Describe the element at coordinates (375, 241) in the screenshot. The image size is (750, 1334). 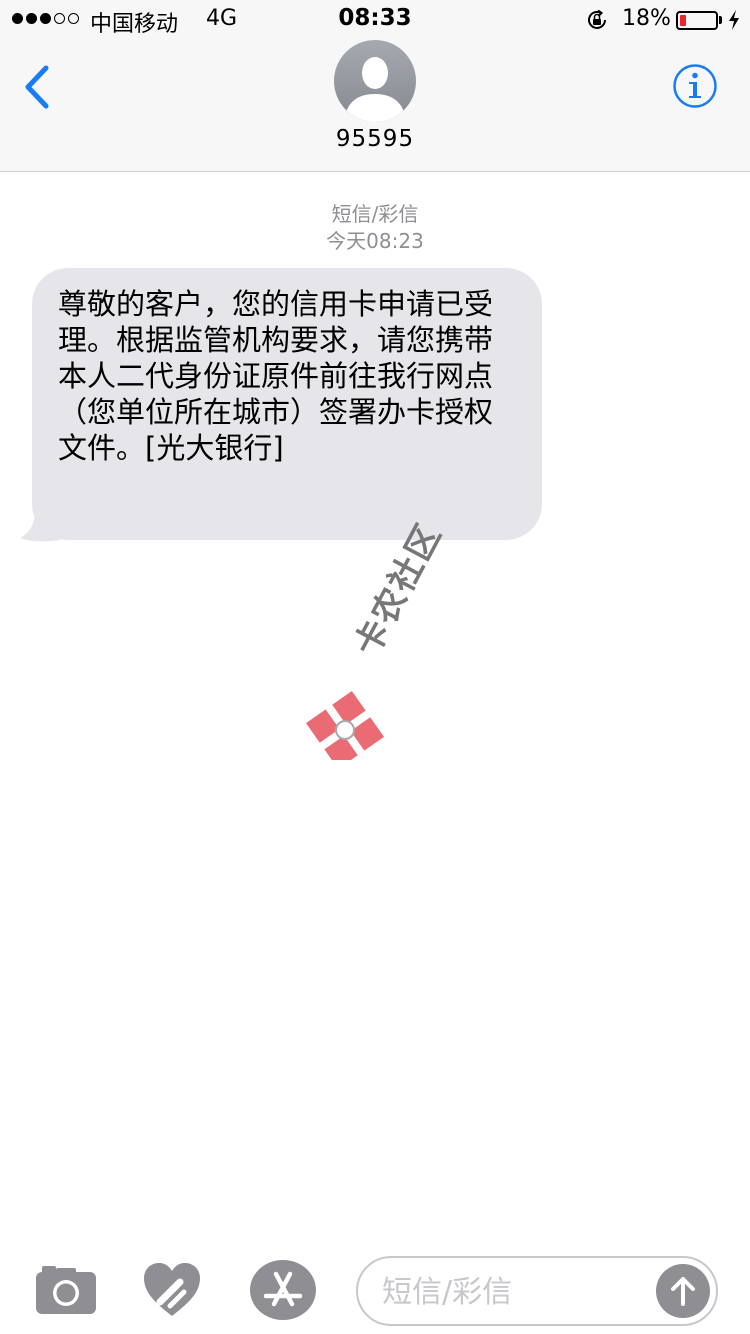
I see `message-timestamp: 今天08:23` at that location.